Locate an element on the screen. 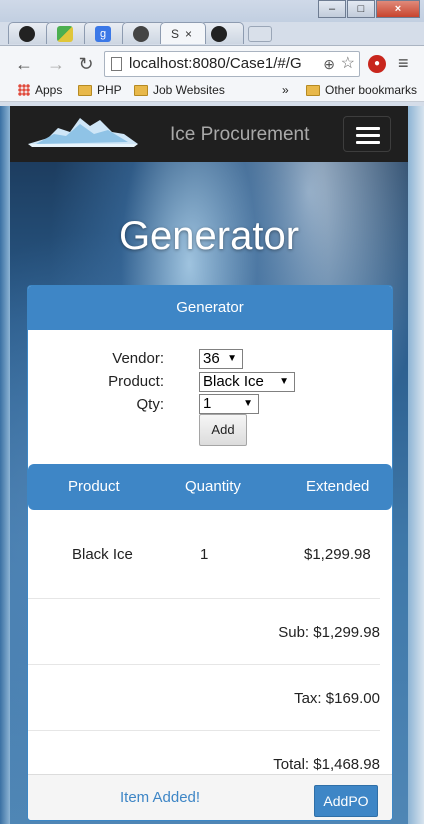  vendor-select-value: 36 is located at coordinates (211, 358).